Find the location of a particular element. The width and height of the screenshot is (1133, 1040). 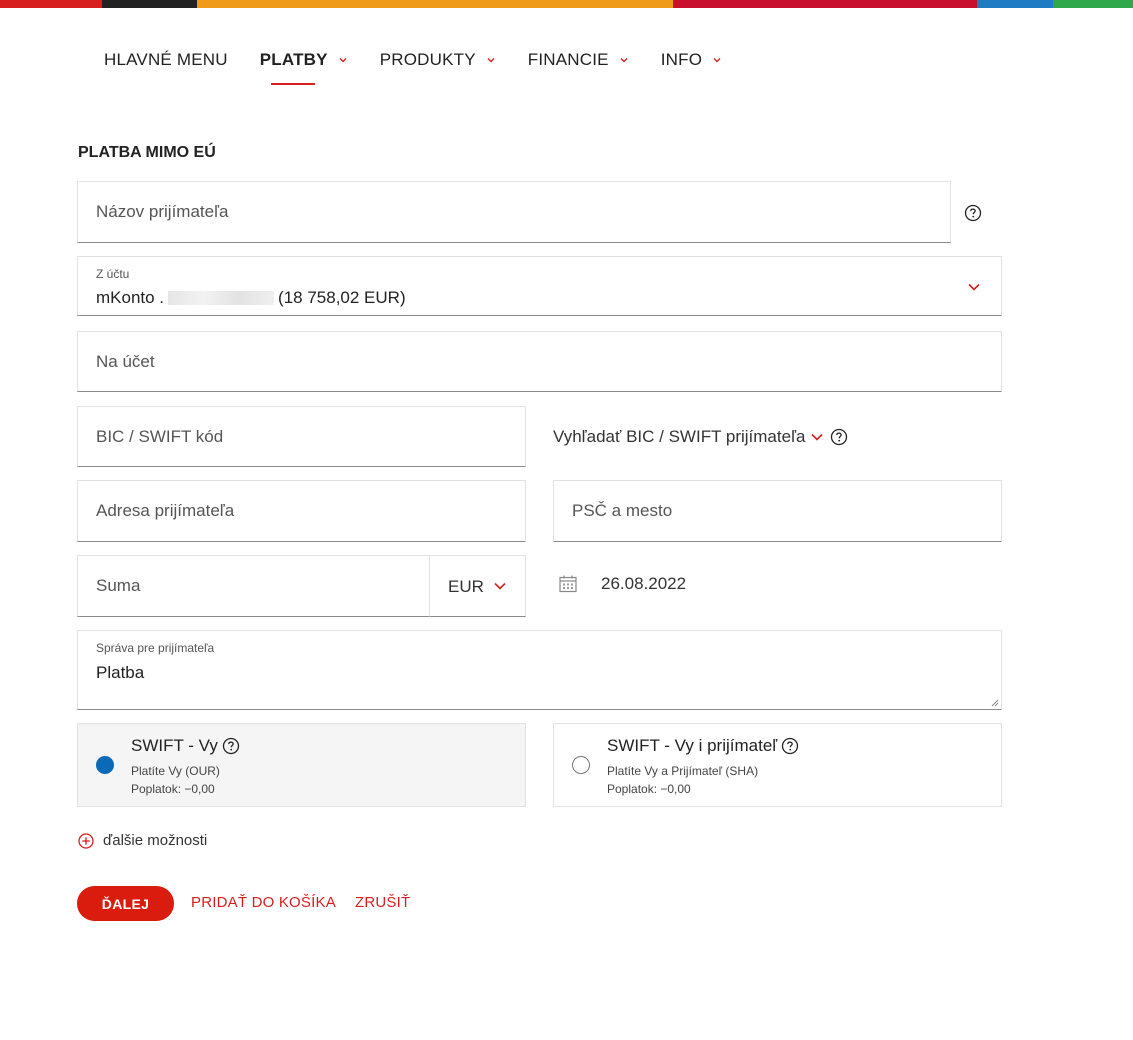

cancel-button: ZRUŠIŤ is located at coordinates (382, 902).